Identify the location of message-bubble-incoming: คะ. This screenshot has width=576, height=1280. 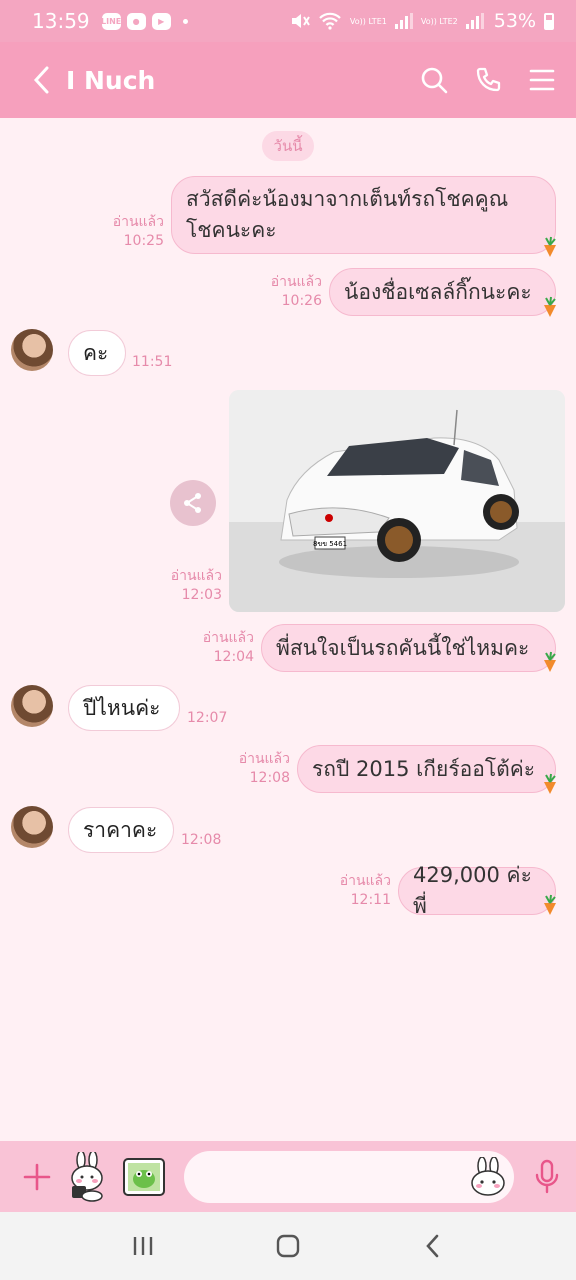
(97, 353).